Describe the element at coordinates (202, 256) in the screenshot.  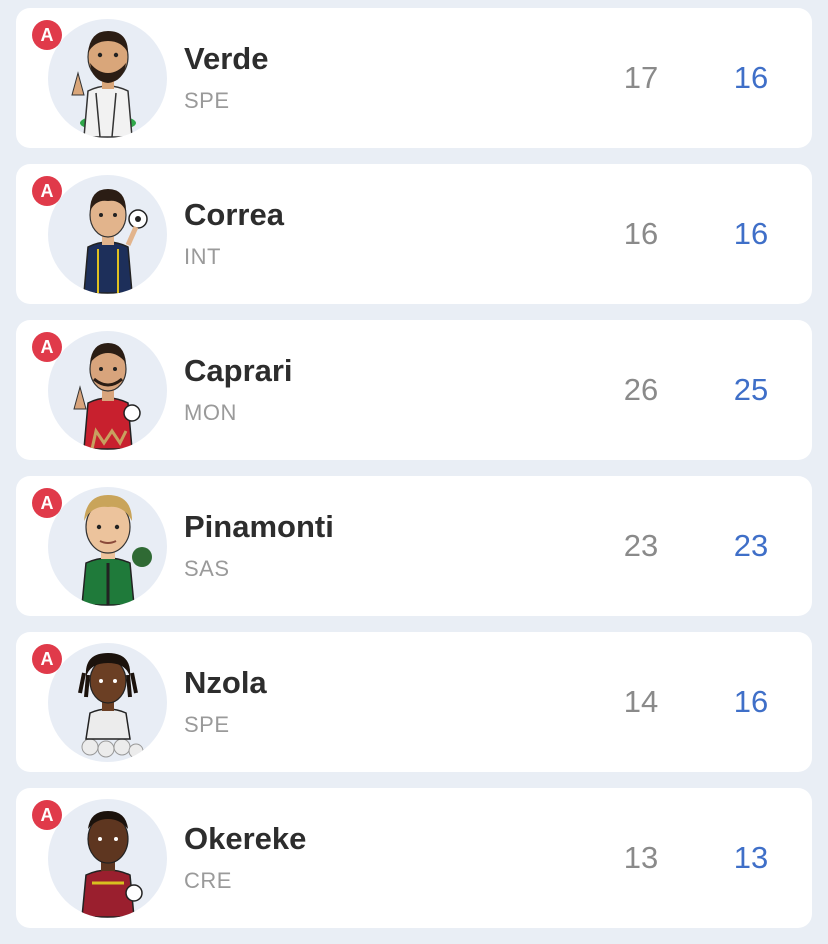
I see `team-code: INT` at that location.